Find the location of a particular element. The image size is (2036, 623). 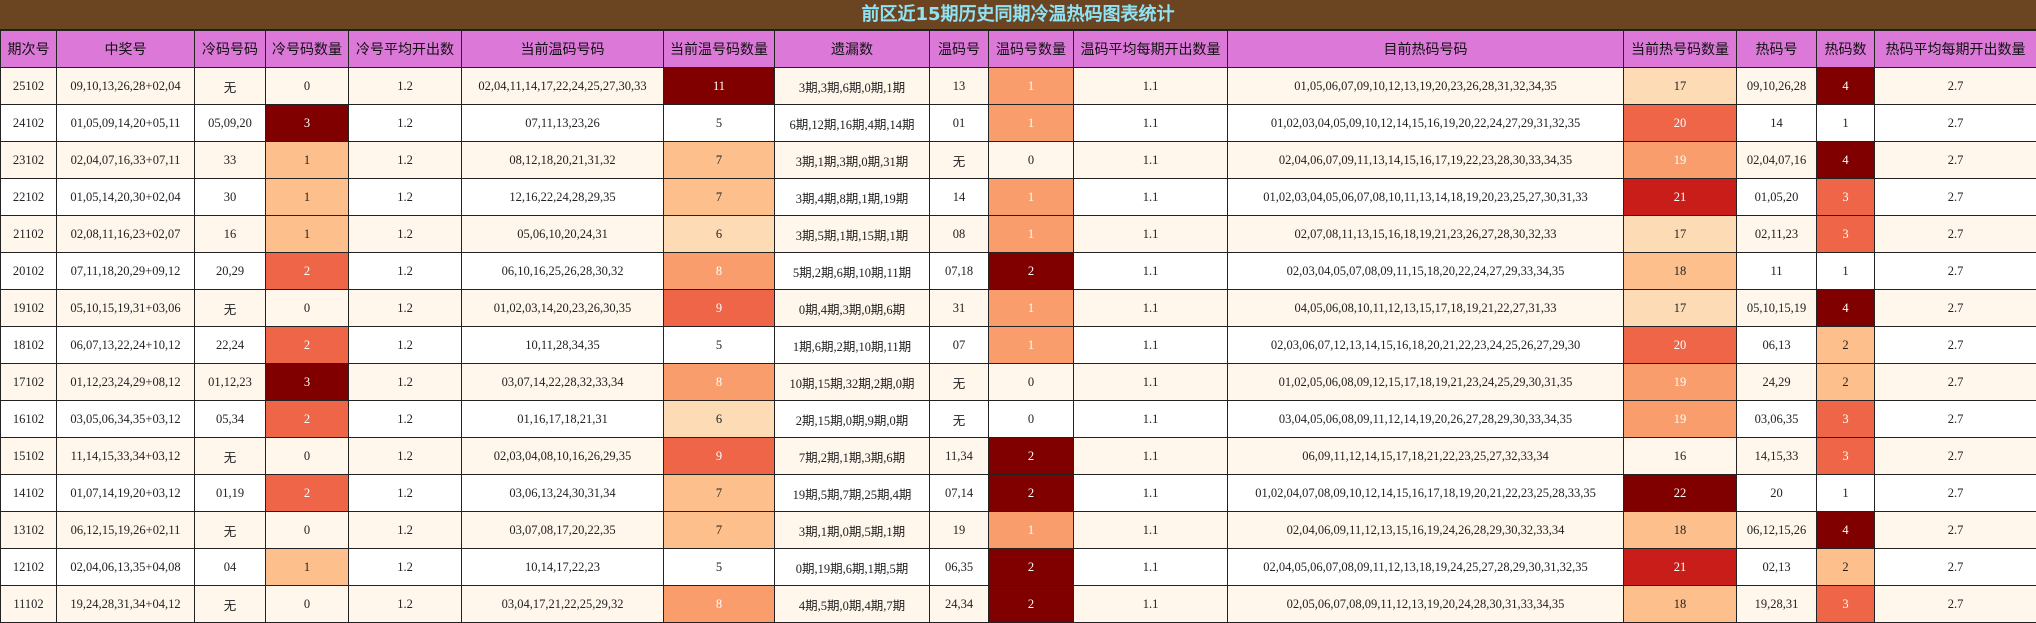

warm-numbers-cell: 02,03,04,08,10,16,26,29,35 is located at coordinates (563, 456).